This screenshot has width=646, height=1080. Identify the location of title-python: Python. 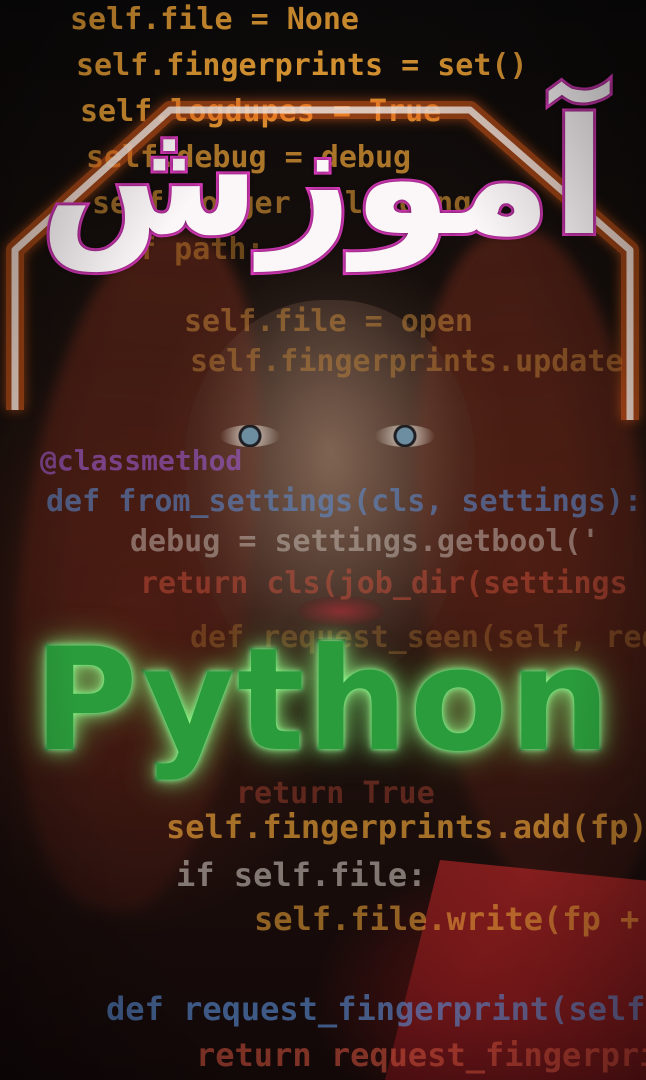
(322, 700).